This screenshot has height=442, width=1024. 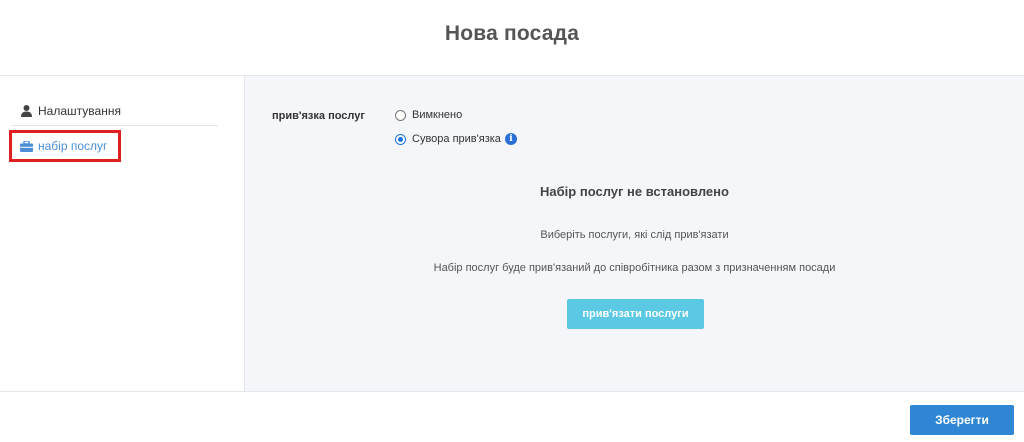 I want to click on highlight-annotation, so click(x=65, y=146).